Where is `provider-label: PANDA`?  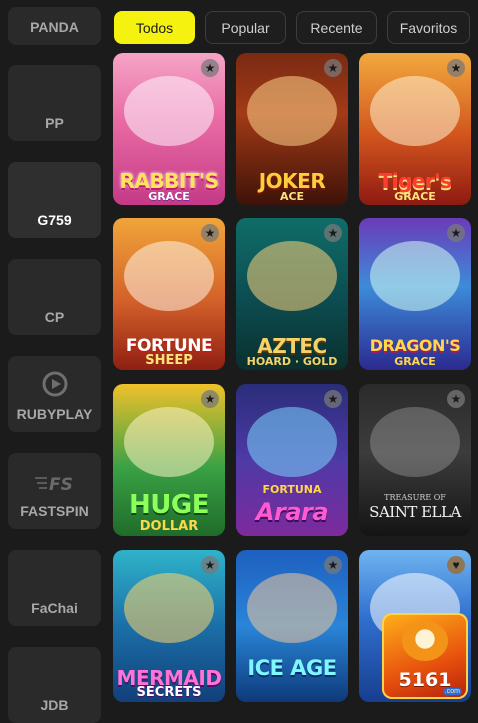
provider-label: PANDA is located at coordinates (54, 27).